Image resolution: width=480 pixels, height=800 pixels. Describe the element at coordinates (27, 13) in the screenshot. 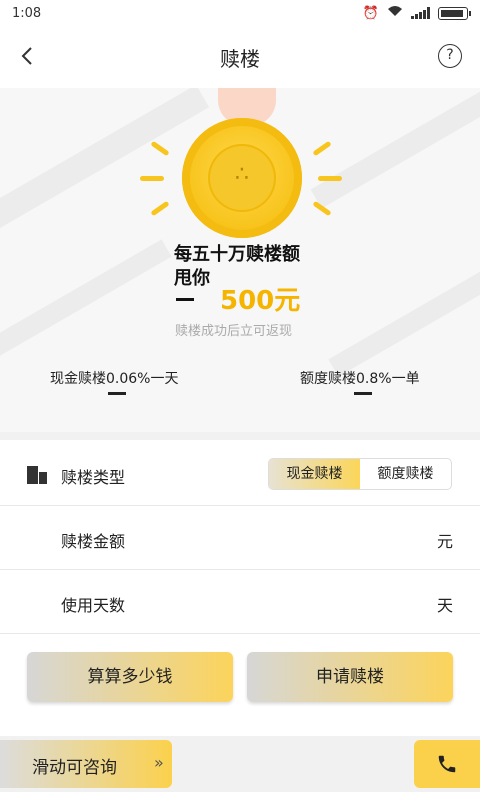

I see `status-time: 1:08` at that location.